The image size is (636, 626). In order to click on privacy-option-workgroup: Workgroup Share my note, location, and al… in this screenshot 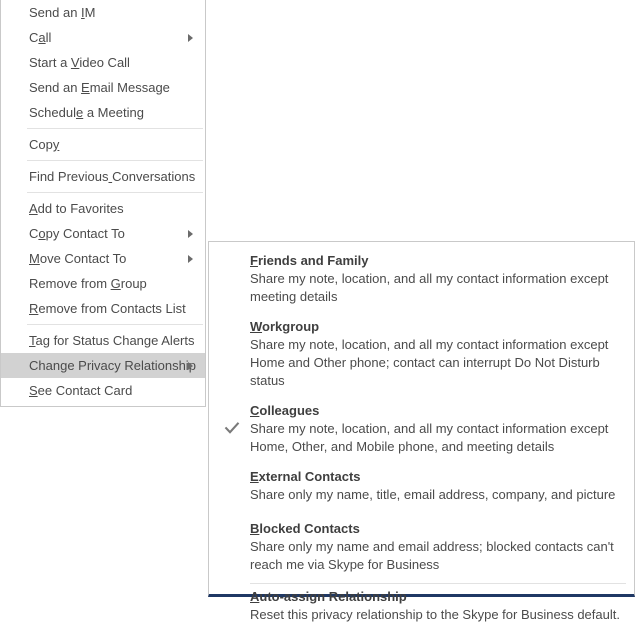, I will do `click(421, 353)`.